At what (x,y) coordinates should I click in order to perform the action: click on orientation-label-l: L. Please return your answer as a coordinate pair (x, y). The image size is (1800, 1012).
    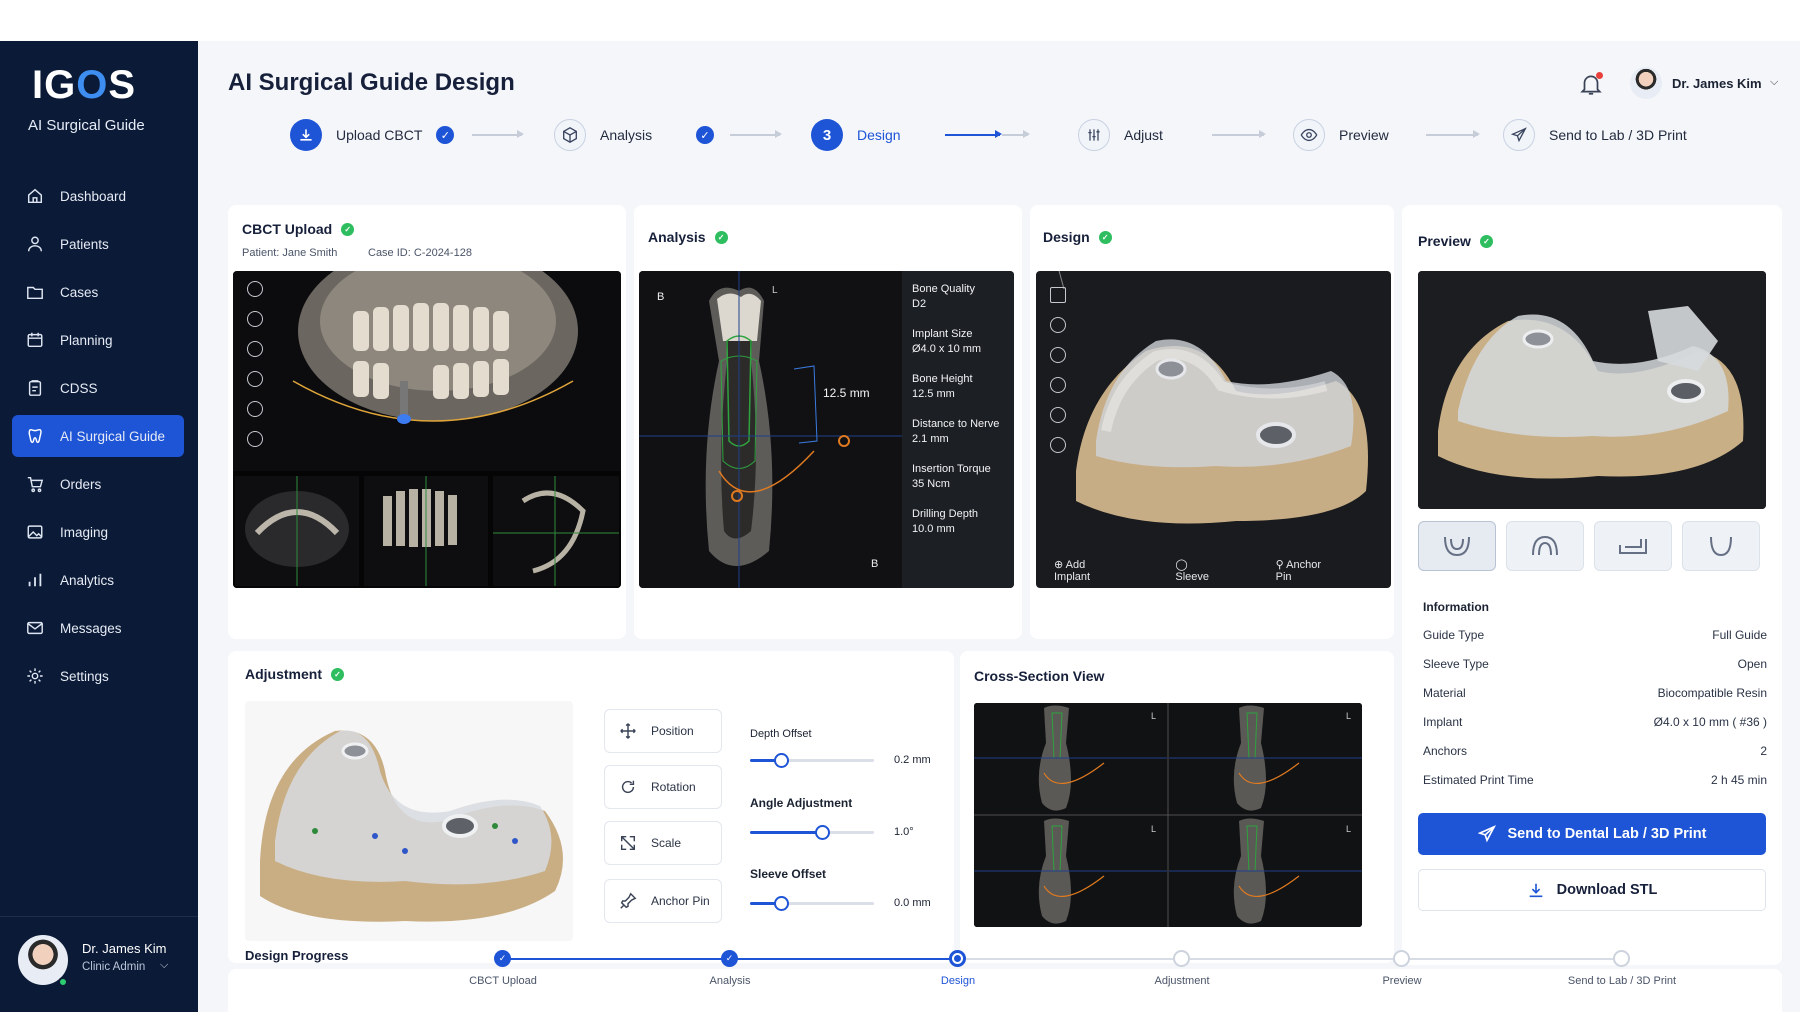
    Looking at the image, I should click on (775, 290).